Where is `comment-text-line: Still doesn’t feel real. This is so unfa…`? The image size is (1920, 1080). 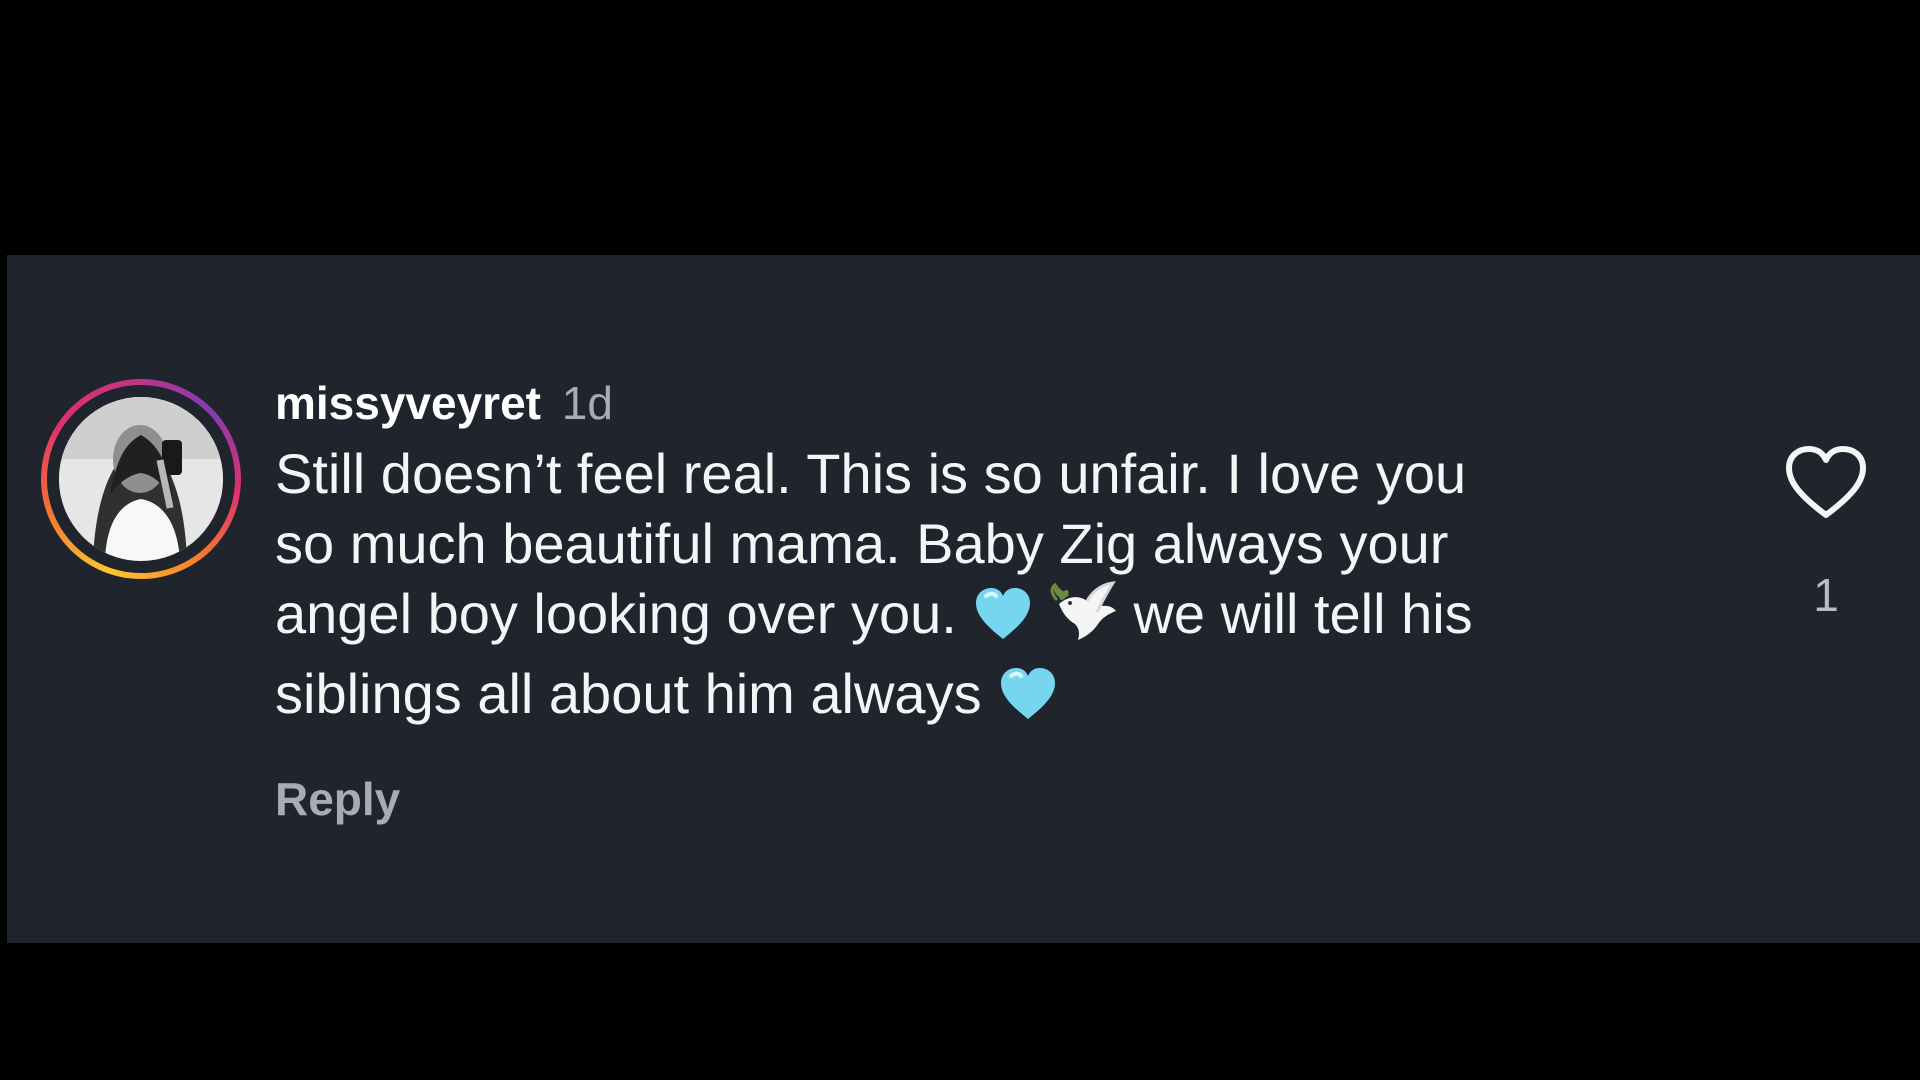
comment-text-line: Still doesn’t feel real. This is so unfa… is located at coordinates (871, 473).